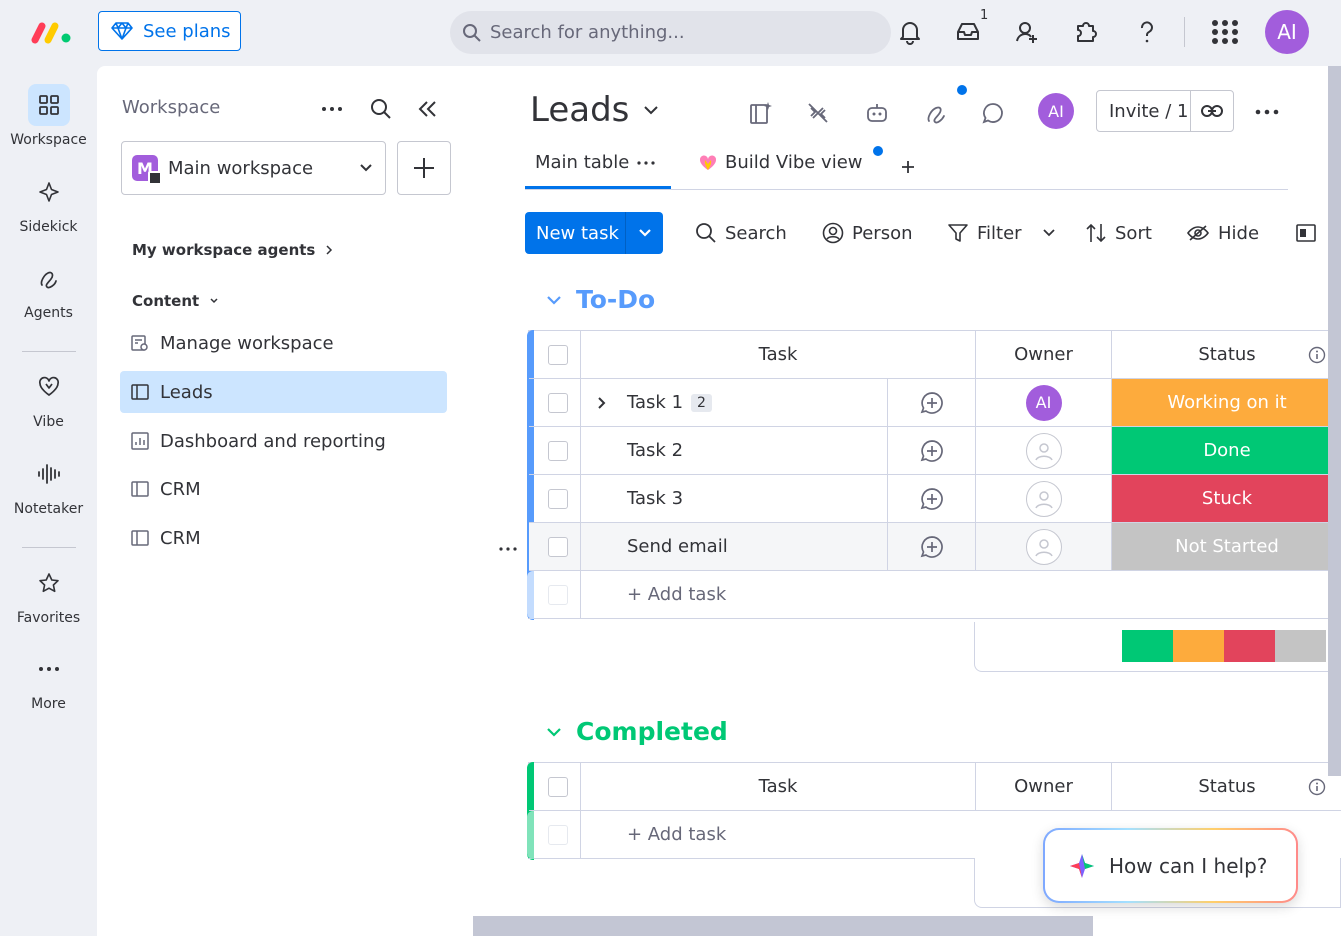 This screenshot has height=936, width=1341. What do you see at coordinates (424, 168) in the screenshot?
I see `add-item-button` at bounding box center [424, 168].